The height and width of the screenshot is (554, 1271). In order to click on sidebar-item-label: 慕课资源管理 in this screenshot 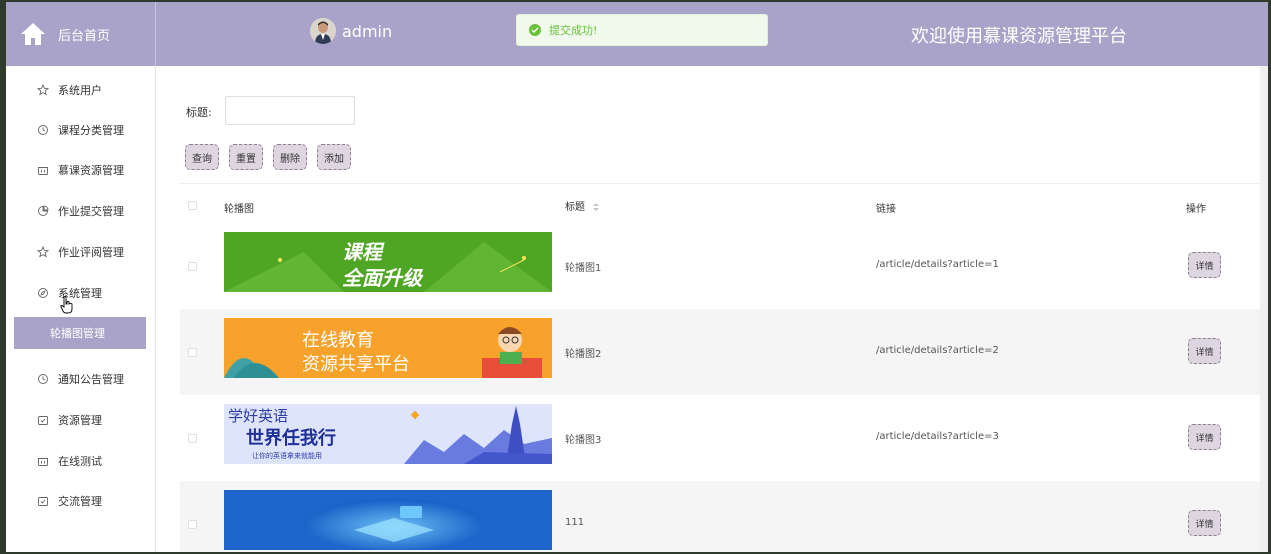, I will do `click(91, 170)`.